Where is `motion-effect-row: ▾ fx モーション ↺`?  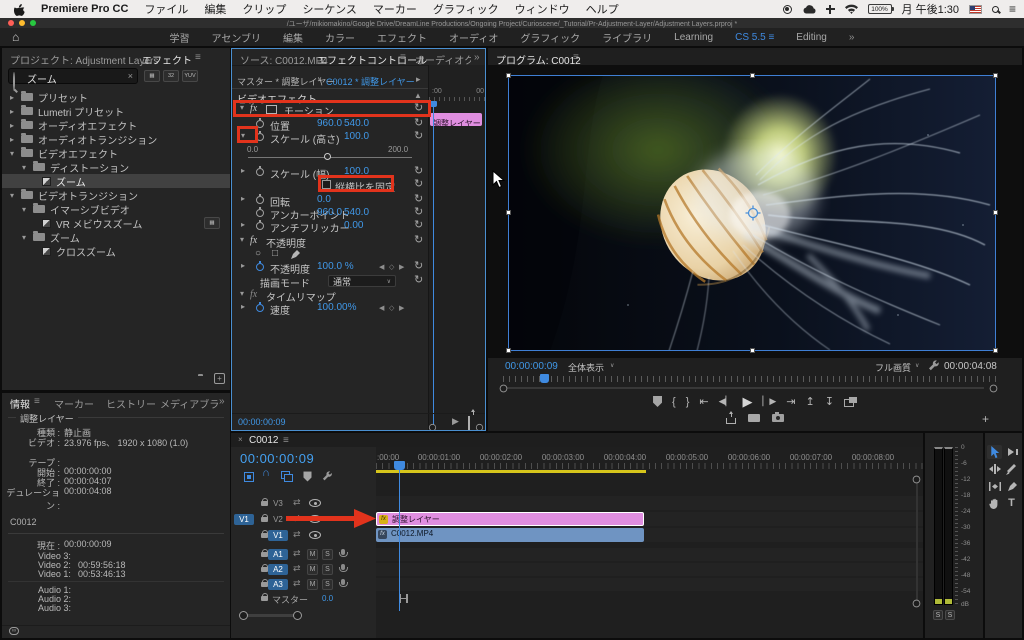
motion-effect-row: ▾ fx モーション ↺ is located at coordinates (332, 110).